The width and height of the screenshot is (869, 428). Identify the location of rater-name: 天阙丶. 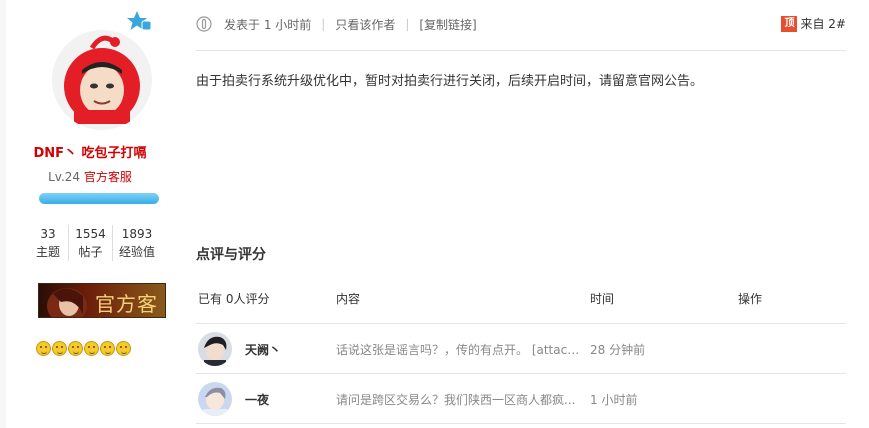
(263, 349).